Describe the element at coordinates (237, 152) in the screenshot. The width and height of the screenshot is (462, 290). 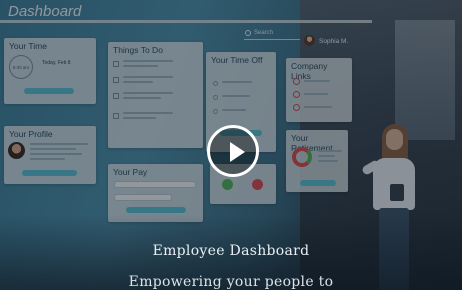
I see `play-icon` at that location.